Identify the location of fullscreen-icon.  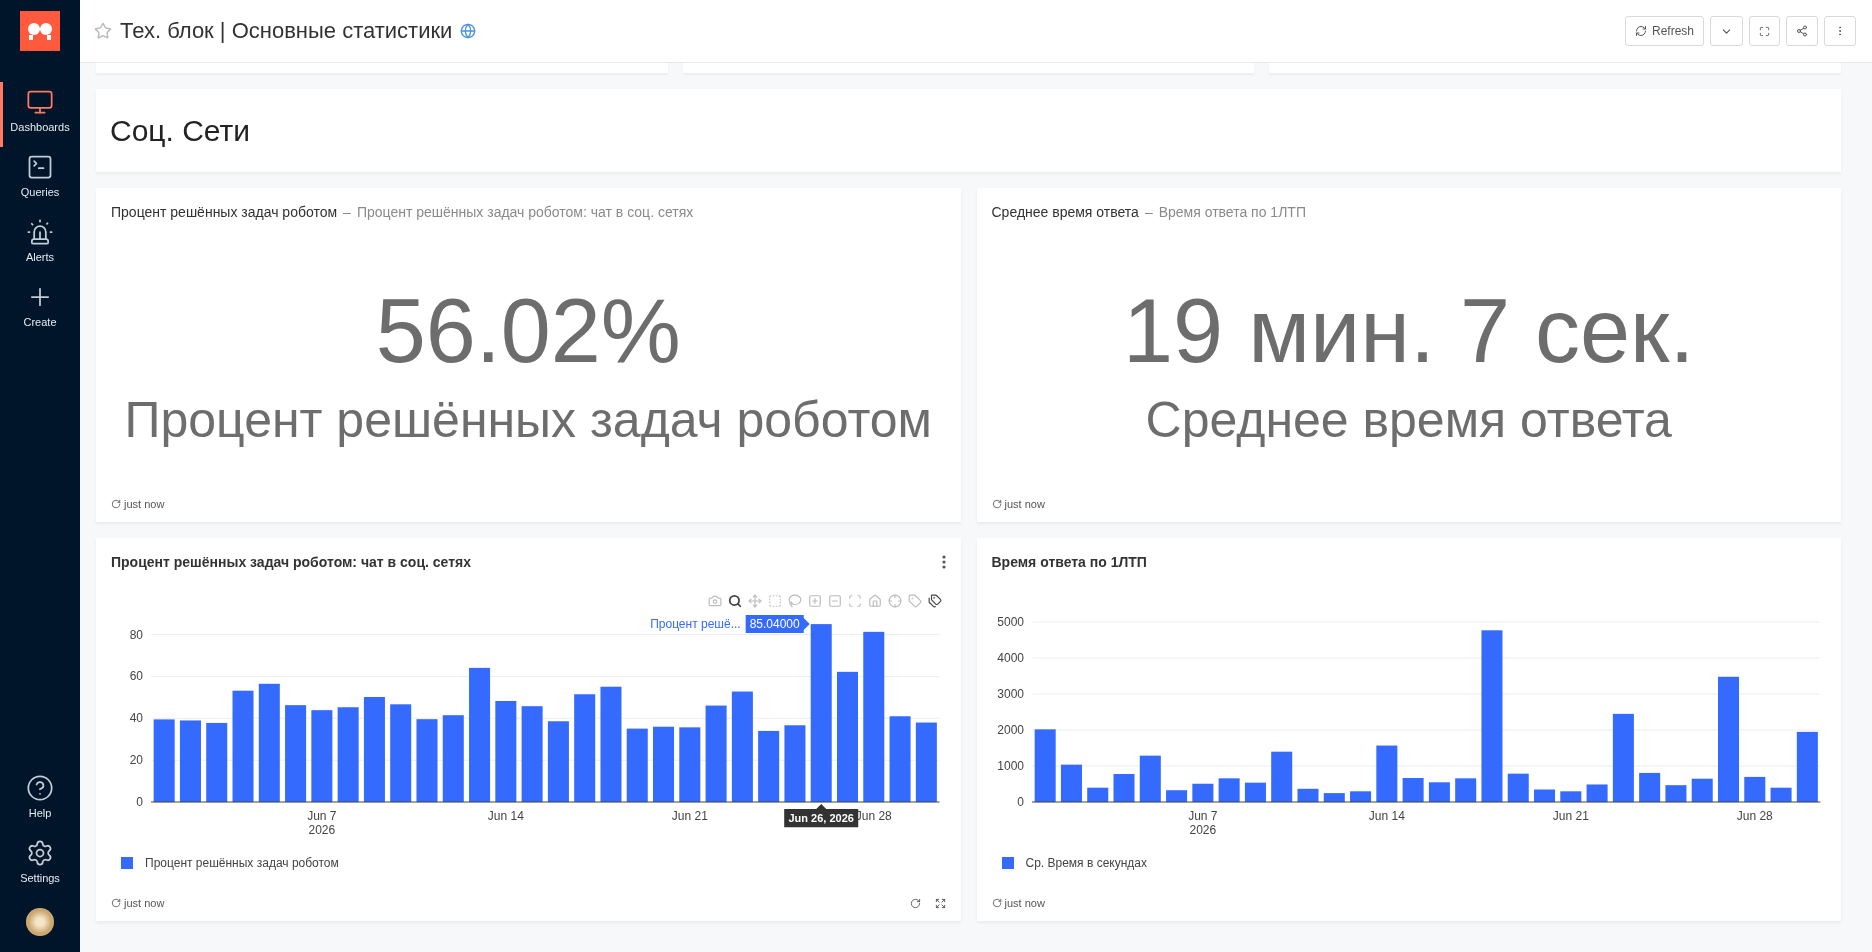
(1764, 31).